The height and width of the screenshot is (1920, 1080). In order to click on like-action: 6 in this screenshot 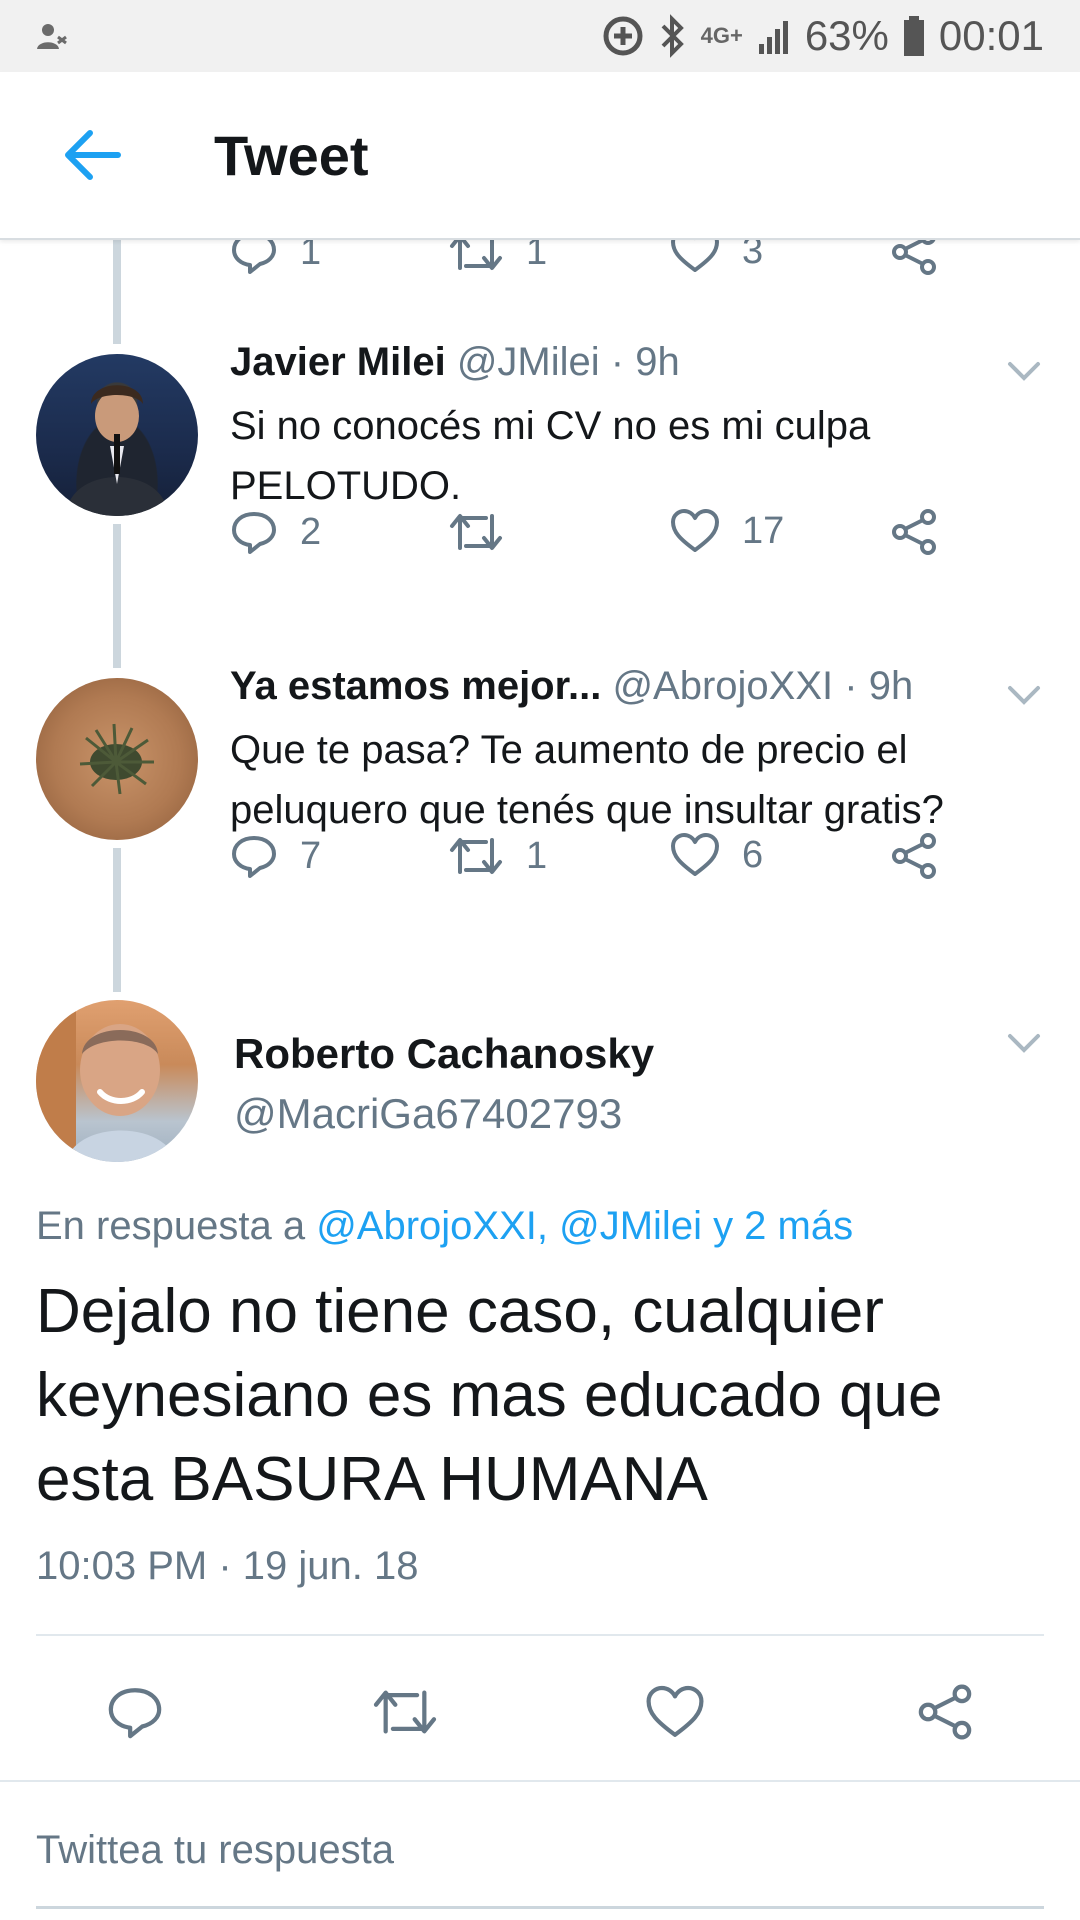, I will do `click(716, 855)`.